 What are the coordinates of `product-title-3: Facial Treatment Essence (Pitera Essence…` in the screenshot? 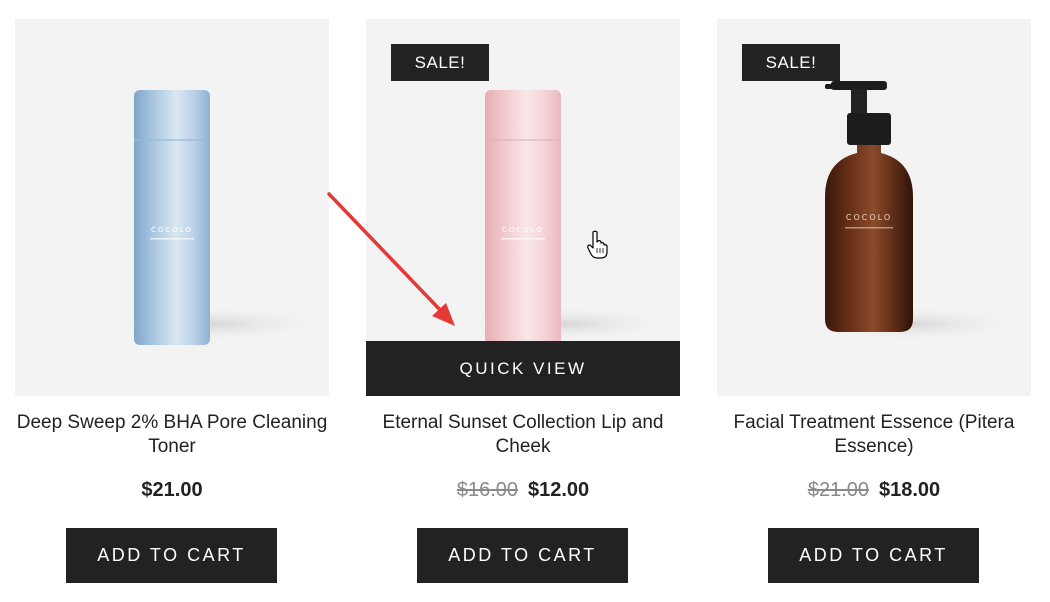 It's located at (874, 435).